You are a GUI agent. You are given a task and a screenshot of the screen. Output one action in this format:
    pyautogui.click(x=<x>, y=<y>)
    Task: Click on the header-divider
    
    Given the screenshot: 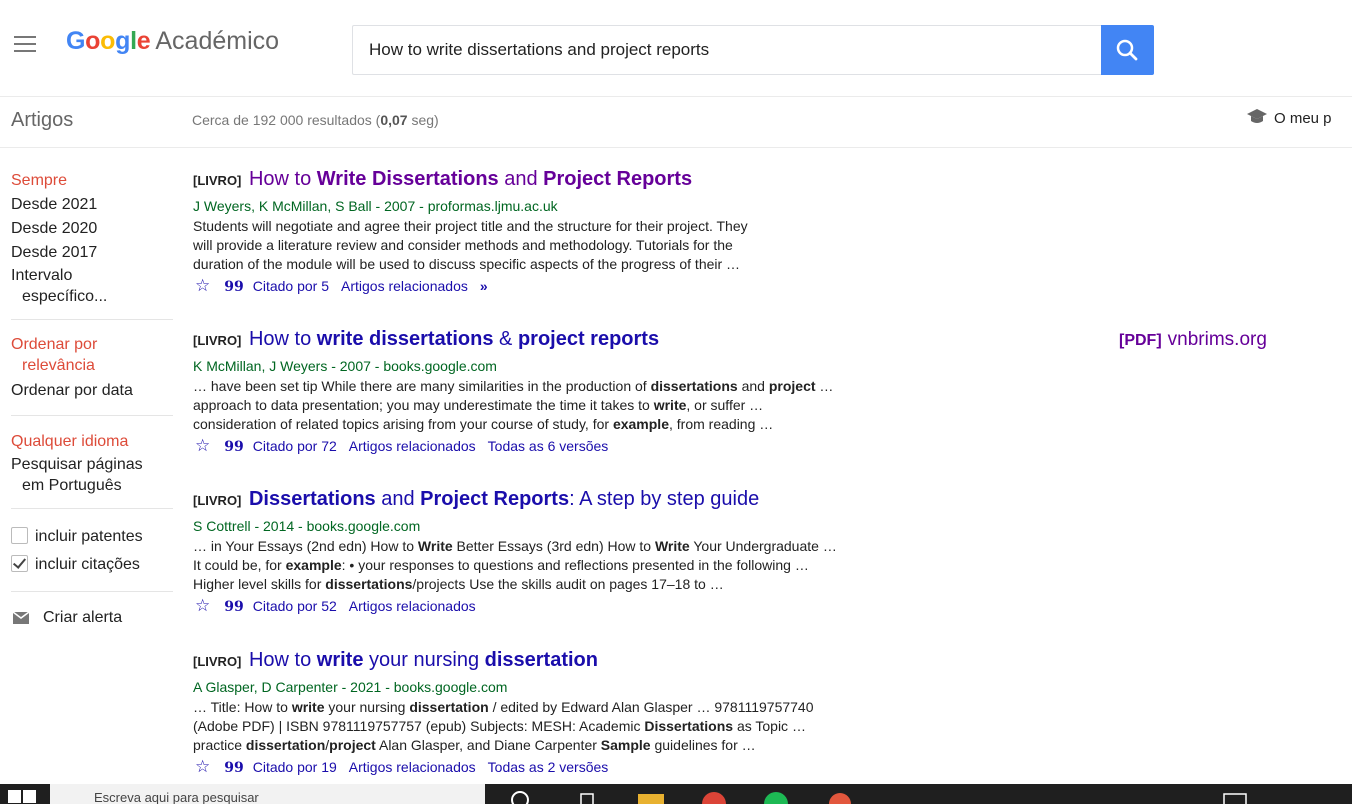 What is the action you would take?
    pyautogui.click(x=676, y=96)
    